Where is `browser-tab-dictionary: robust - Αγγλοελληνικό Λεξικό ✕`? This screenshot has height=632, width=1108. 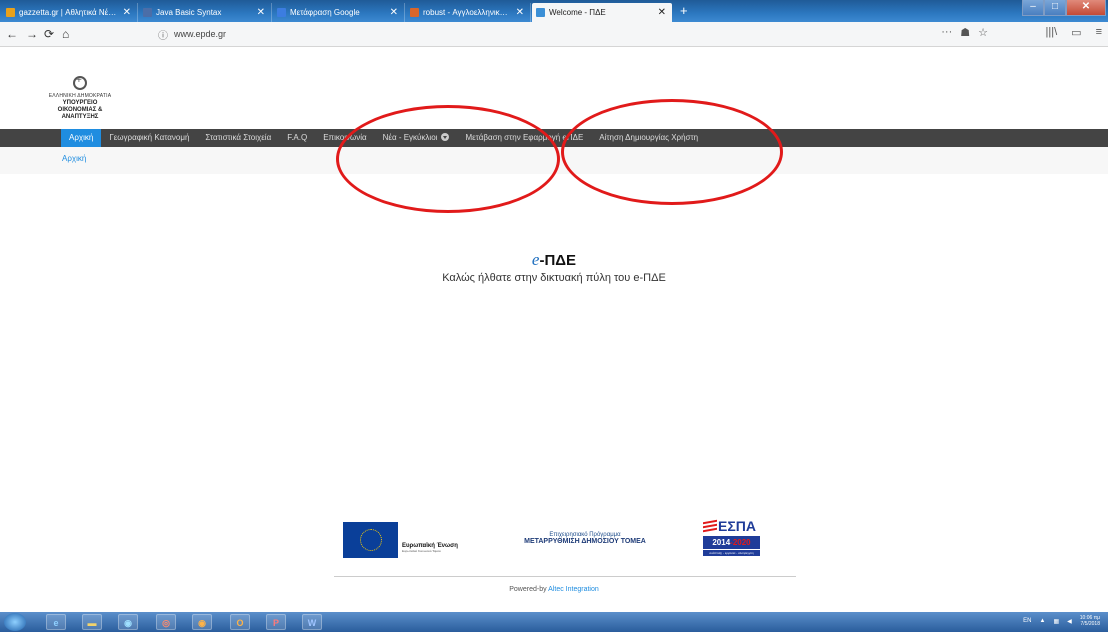
browser-tab-dictionary: robust - Αγγλοελληνικό Λεξικό ✕ is located at coordinates (468, 12).